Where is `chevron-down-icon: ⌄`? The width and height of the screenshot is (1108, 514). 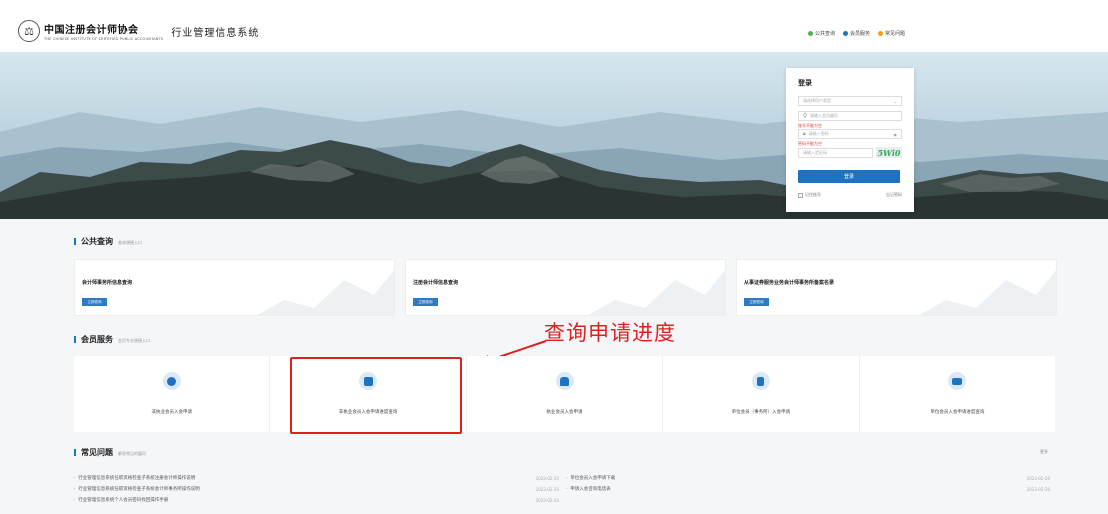 chevron-down-icon: ⌄ is located at coordinates (895, 101).